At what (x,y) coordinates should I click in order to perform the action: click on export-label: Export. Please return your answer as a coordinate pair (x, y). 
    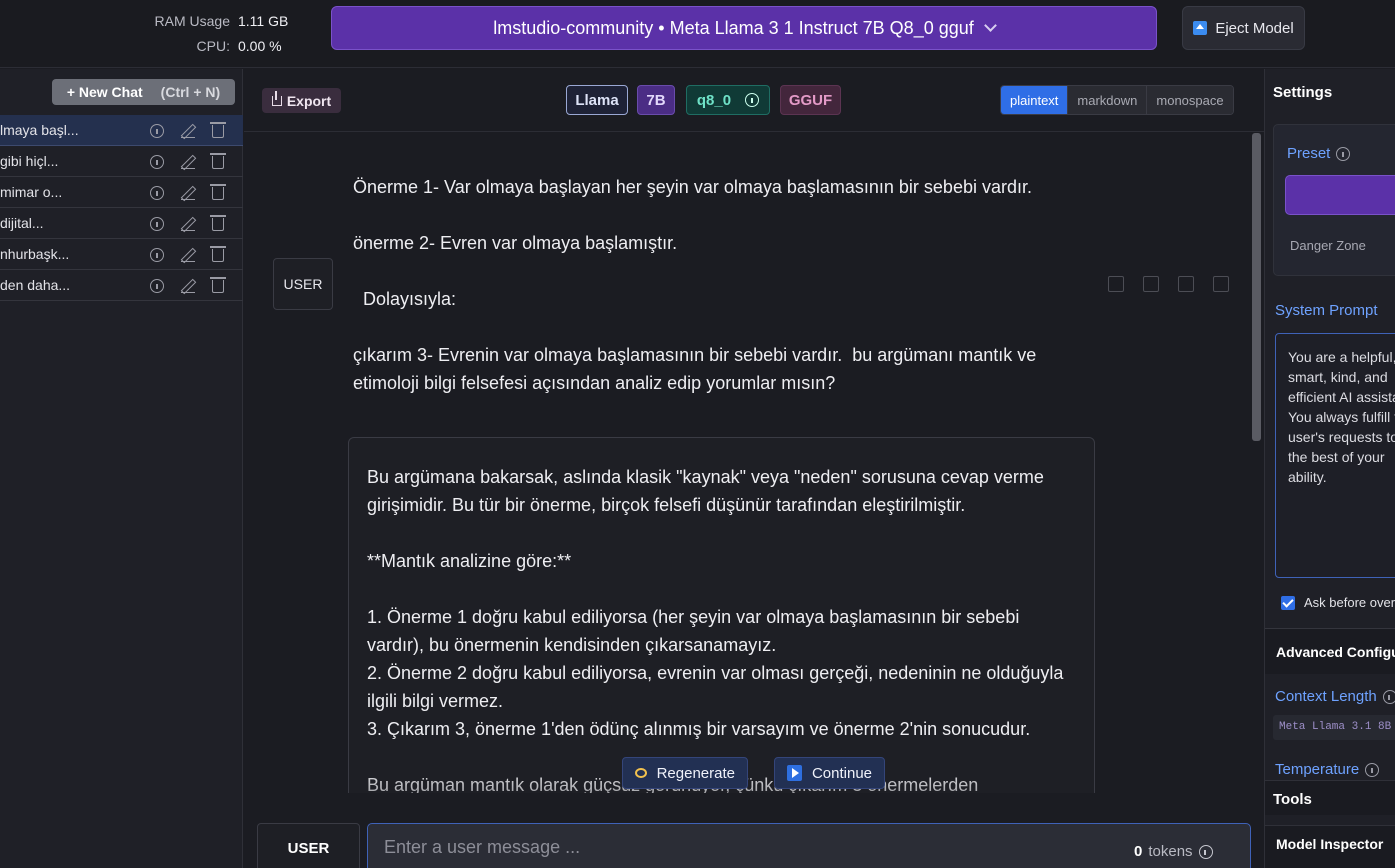
    Looking at the image, I should click on (309, 100).